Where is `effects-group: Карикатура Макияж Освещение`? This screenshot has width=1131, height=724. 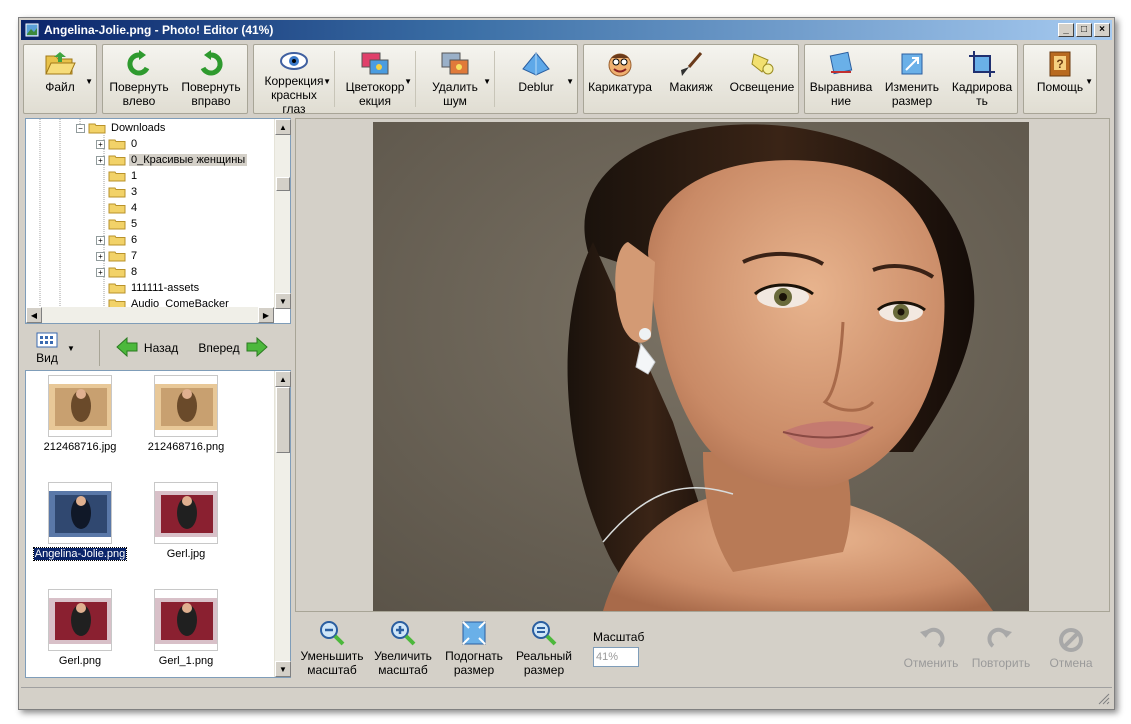 effects-group: Карикатура Макияж Освещение is located at coordinates (691, 79).